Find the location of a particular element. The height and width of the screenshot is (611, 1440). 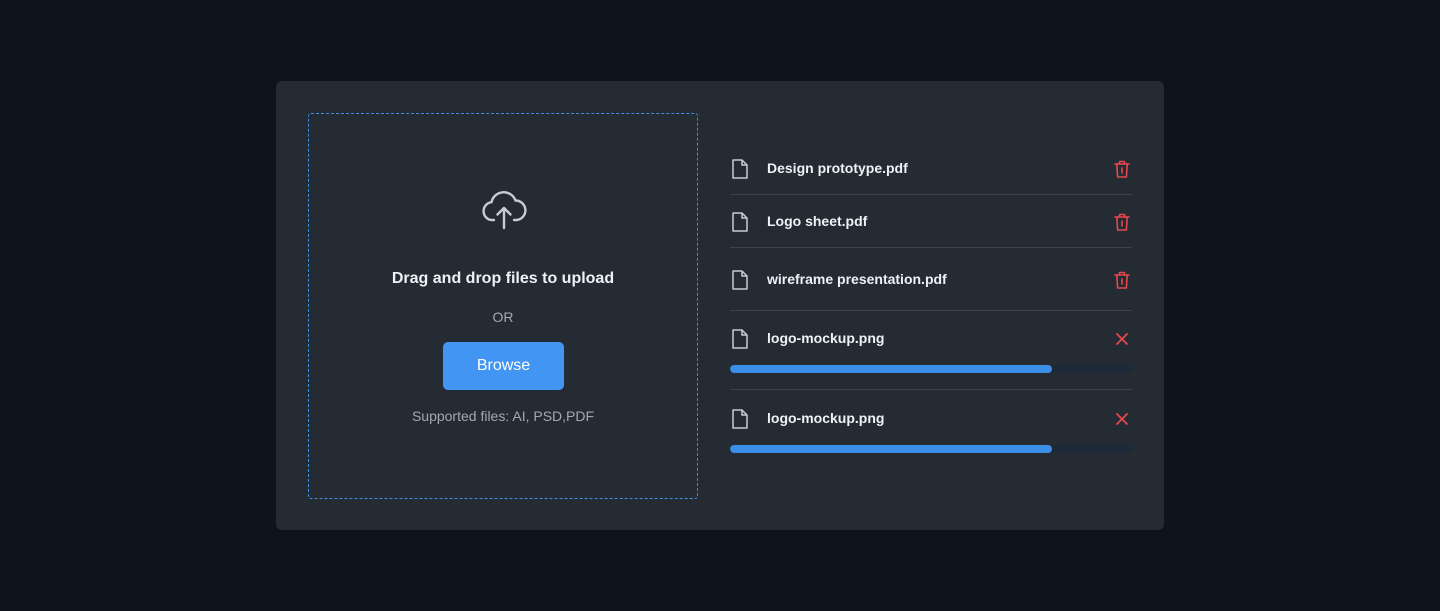

cloud-upload-icon is located at coordinates (504, 210).